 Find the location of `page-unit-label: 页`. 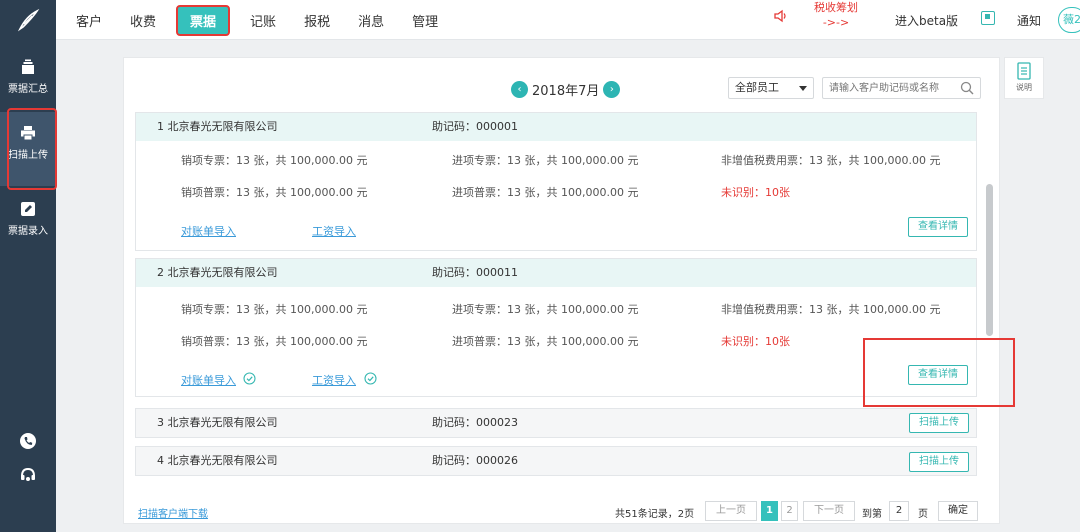

page-unit-label: 页 is located at coordinates (923, 514).